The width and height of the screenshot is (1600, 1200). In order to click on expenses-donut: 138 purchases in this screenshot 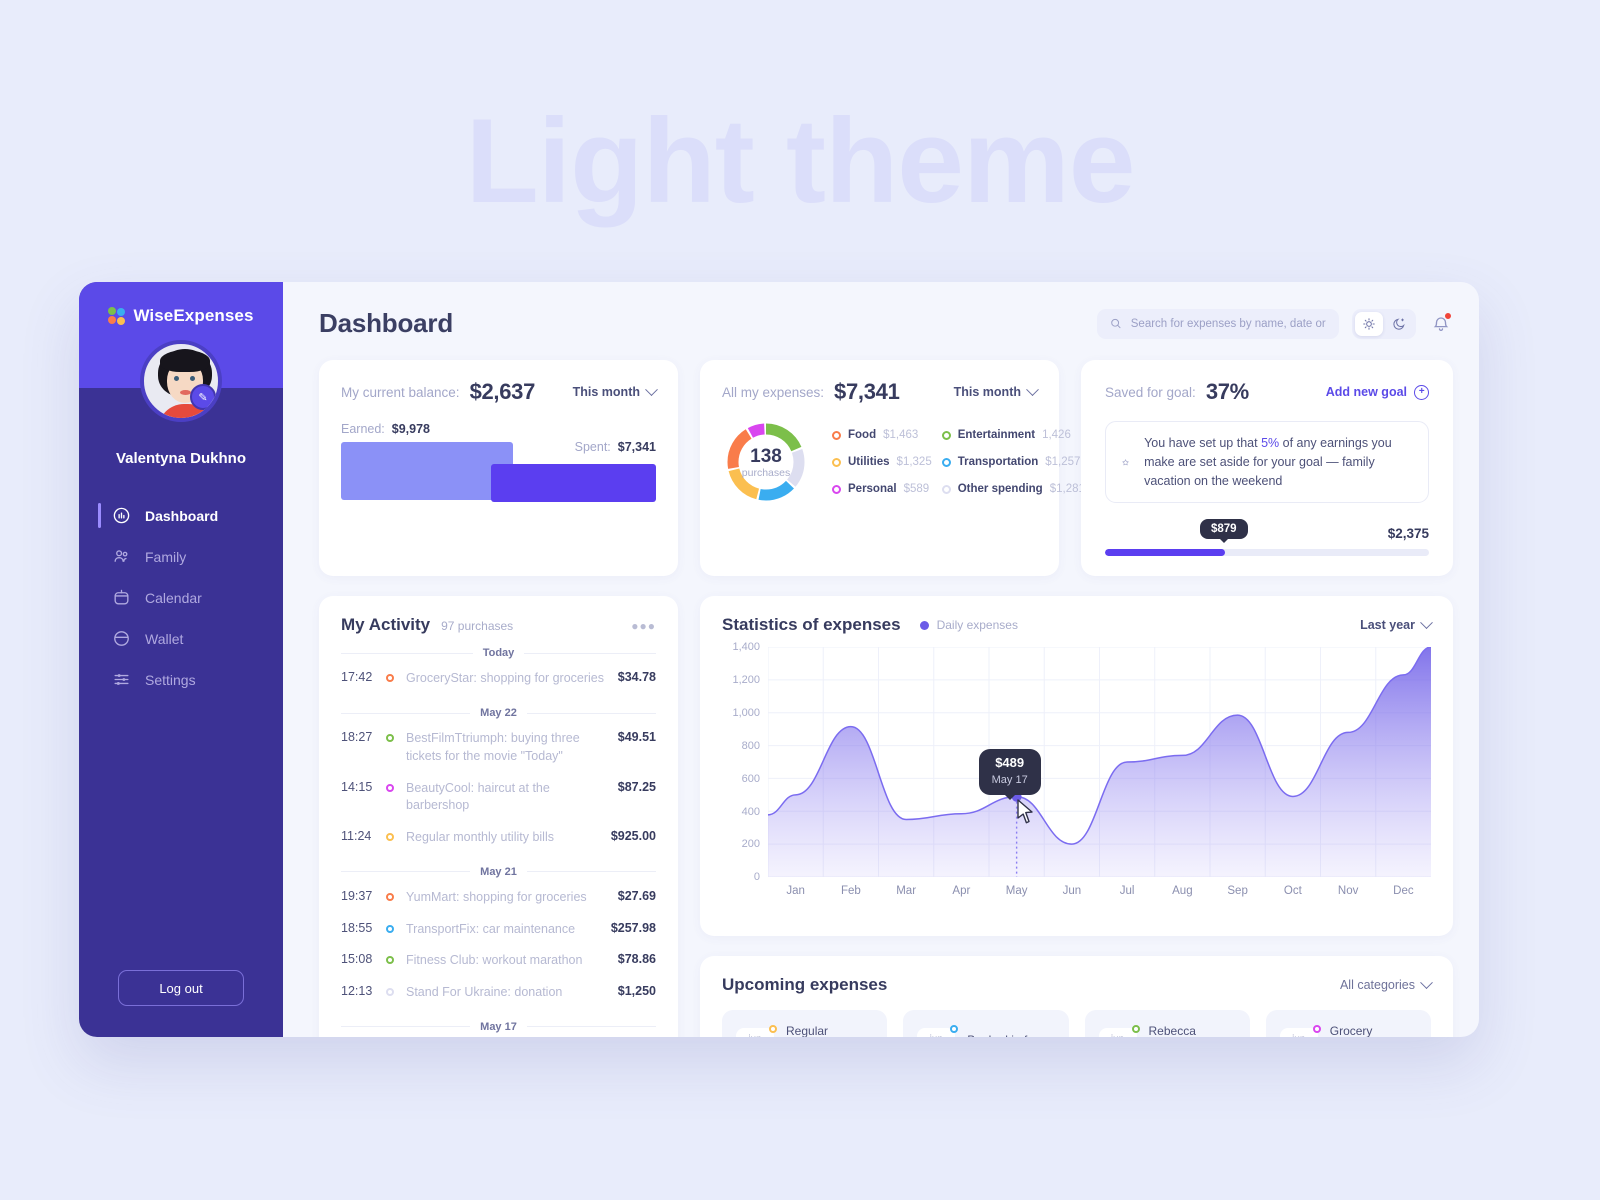, I will do `click(766, 462)`.